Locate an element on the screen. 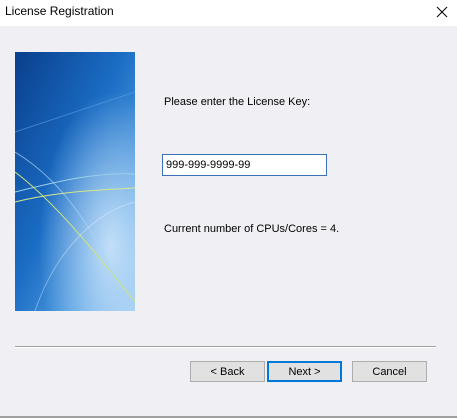  close-button is located at coordinates (442, 12).